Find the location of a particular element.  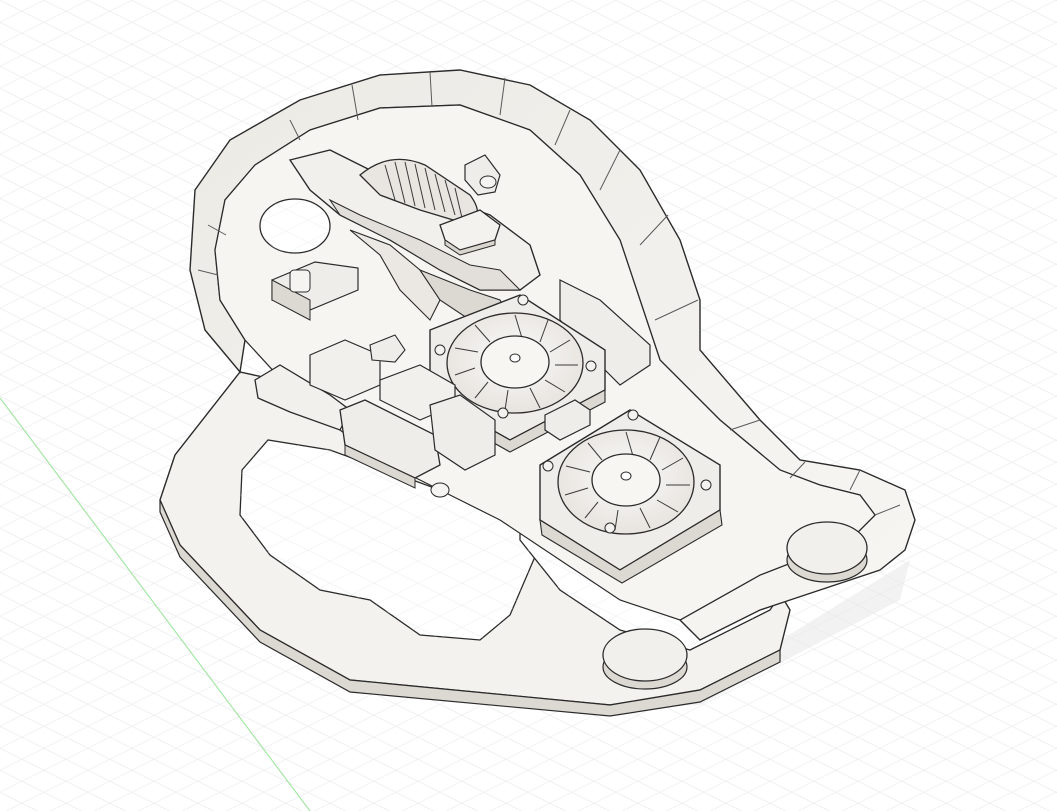

glide-foot-left is located at coordinates (645, 659).